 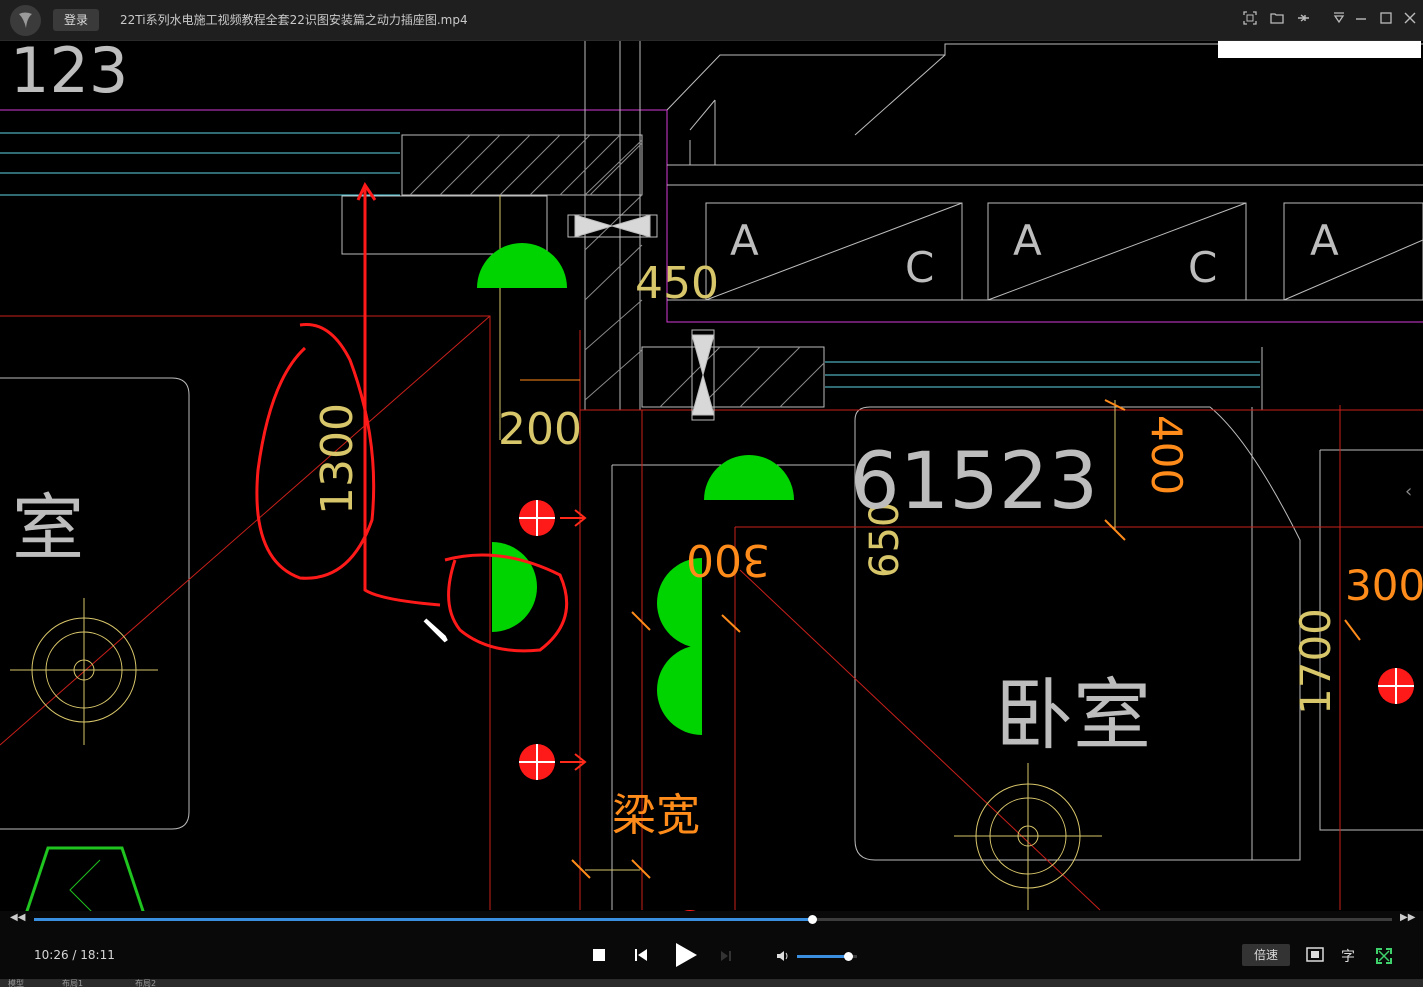 What do you see at coordinates (1315, 661) in the screenshot?
I see `cad-label-1700: 1700` at bounding box center [1315, 661].